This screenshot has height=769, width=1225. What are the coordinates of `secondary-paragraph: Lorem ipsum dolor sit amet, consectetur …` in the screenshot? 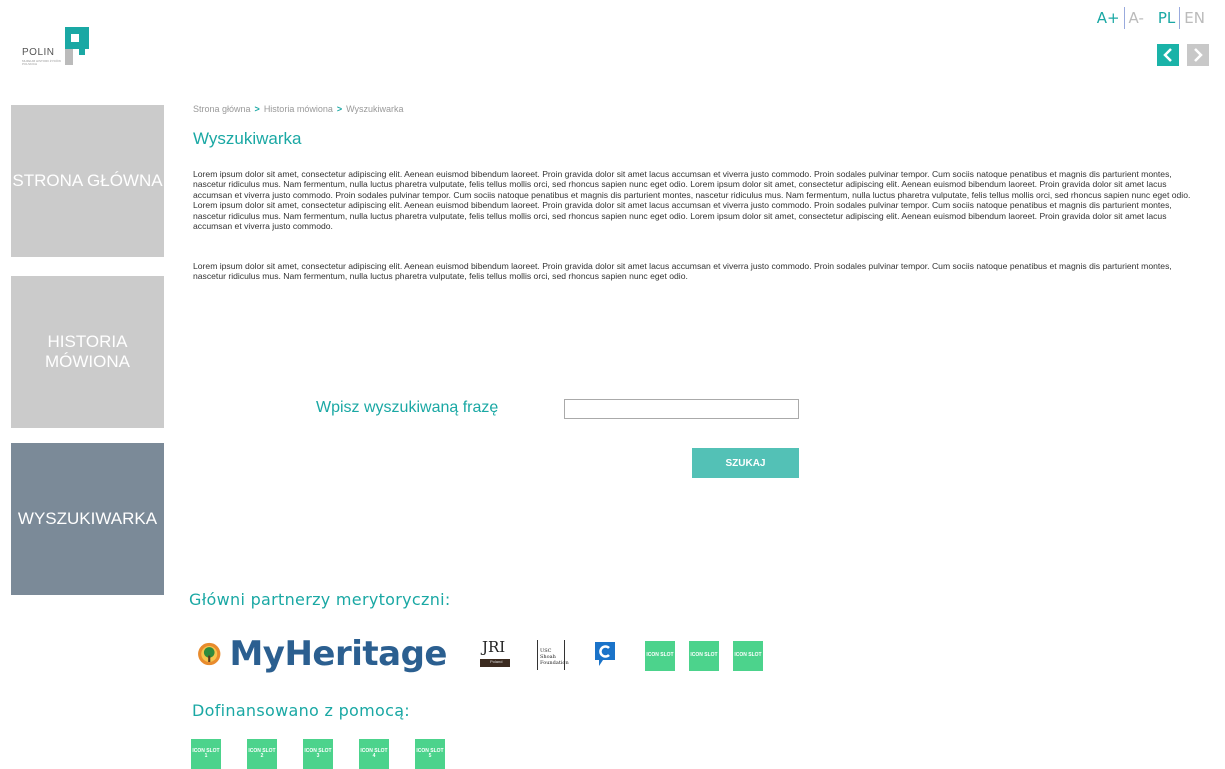 It's located at (682, 271).